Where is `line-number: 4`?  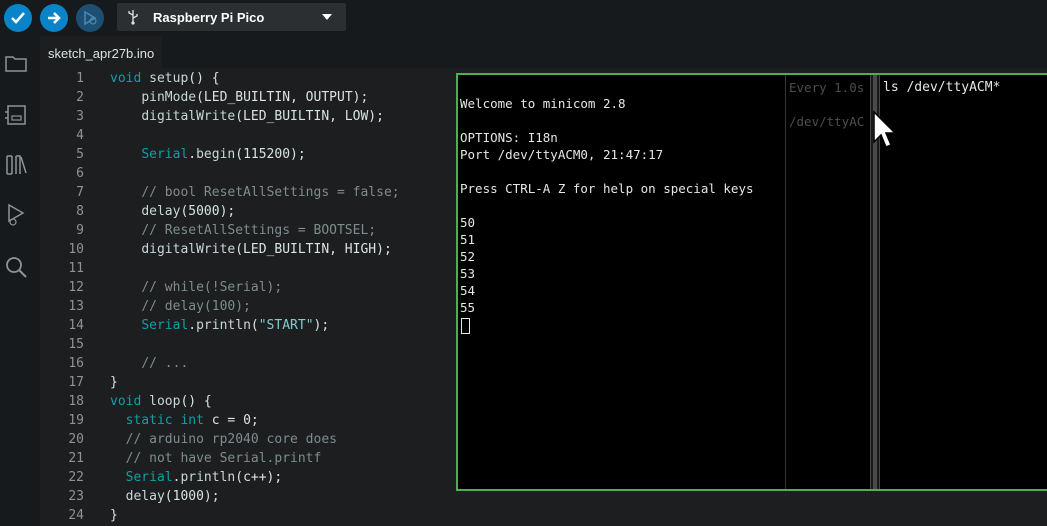
line-number: 4 is located at coordinates (80, 135).